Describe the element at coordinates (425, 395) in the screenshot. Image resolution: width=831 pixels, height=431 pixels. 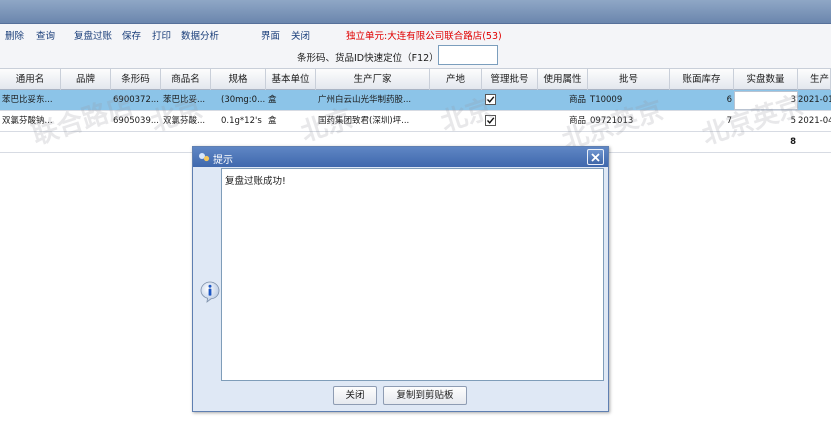
I see `copy-to-clipboard-button: 复制到剪贴板` at that location.